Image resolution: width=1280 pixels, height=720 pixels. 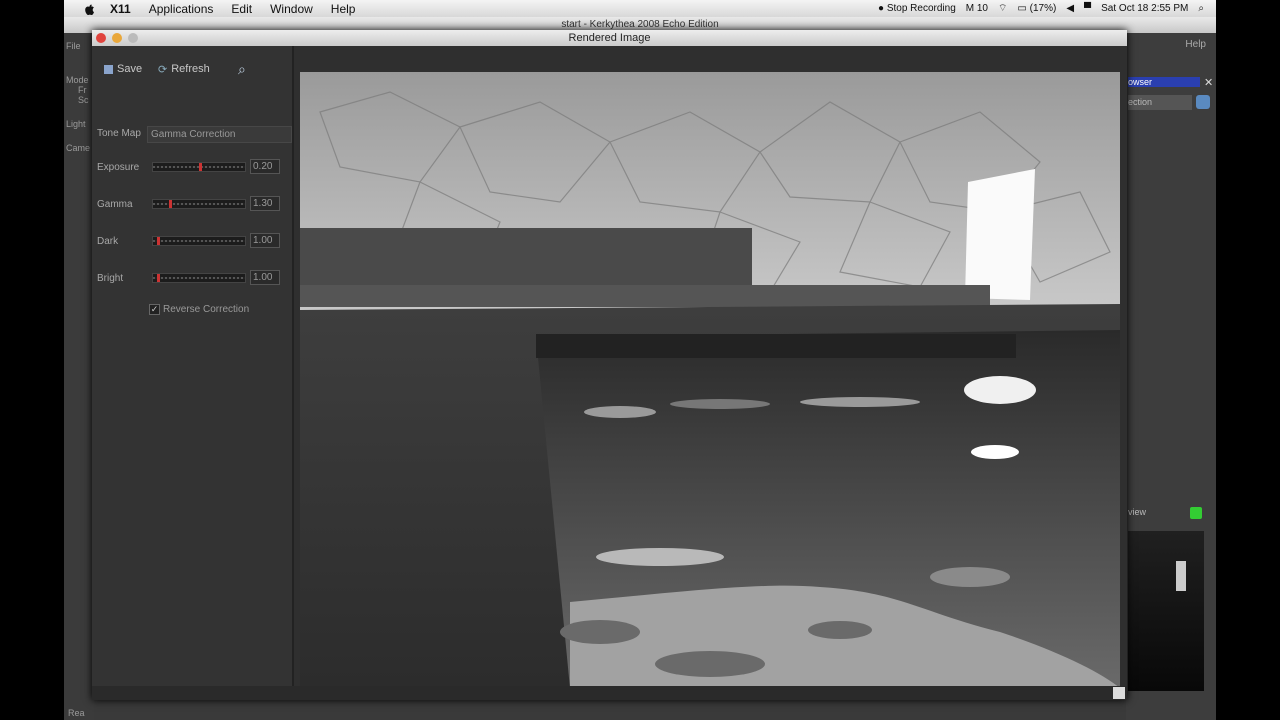 I want to click on gamma-slider-knob, so click(x=170, y=204).